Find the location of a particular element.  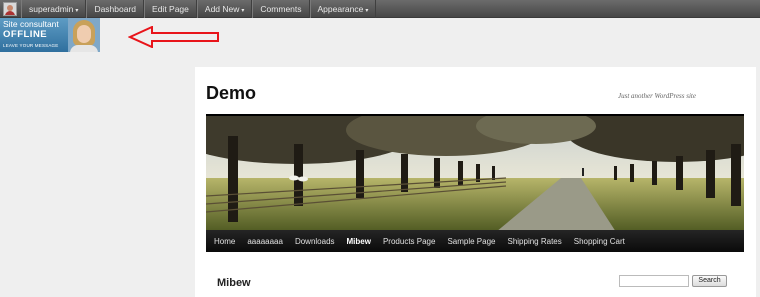

admin-menu-comments: Comments is located at coordinates (281, 9).